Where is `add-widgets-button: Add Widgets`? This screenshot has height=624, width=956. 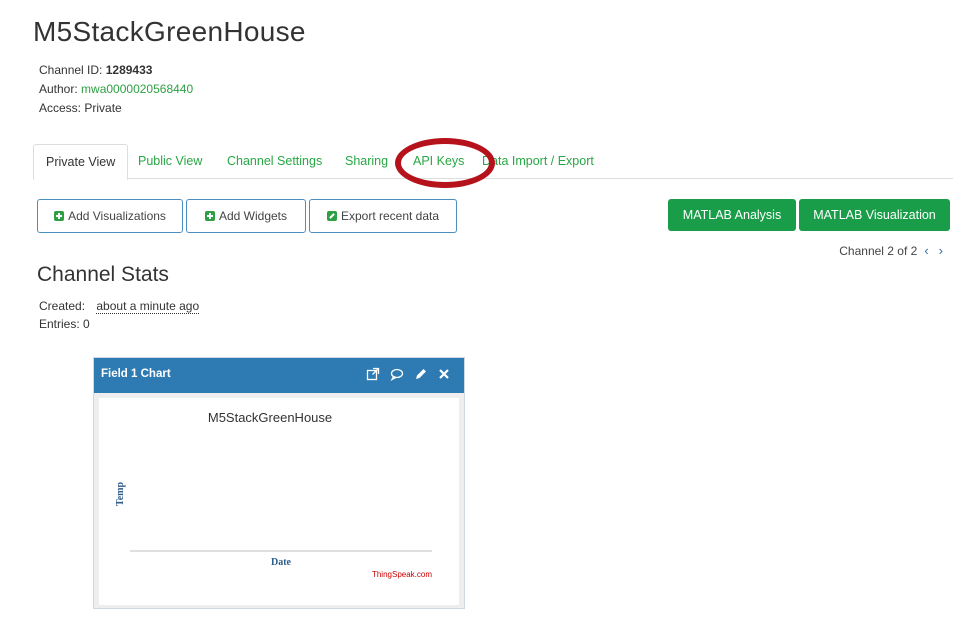 add-widgets-button: Add Widgets is located at coordinates (246, 216).